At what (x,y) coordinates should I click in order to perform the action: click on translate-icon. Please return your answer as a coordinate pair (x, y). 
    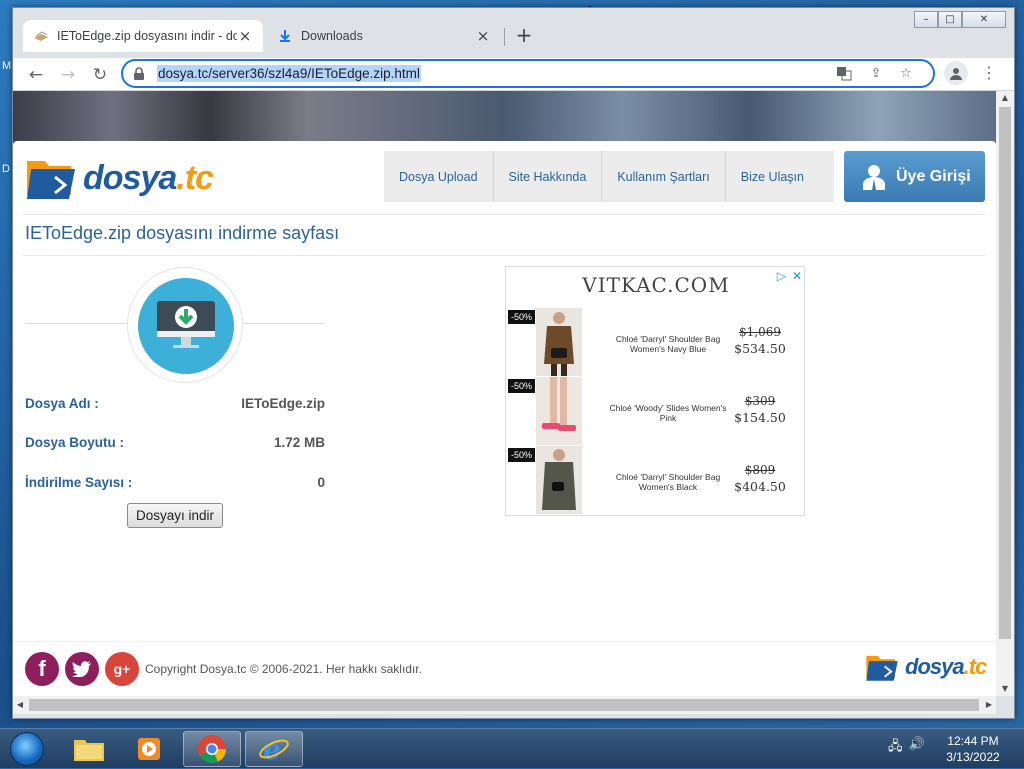
    Looking at the image, I should click on (844, 74).